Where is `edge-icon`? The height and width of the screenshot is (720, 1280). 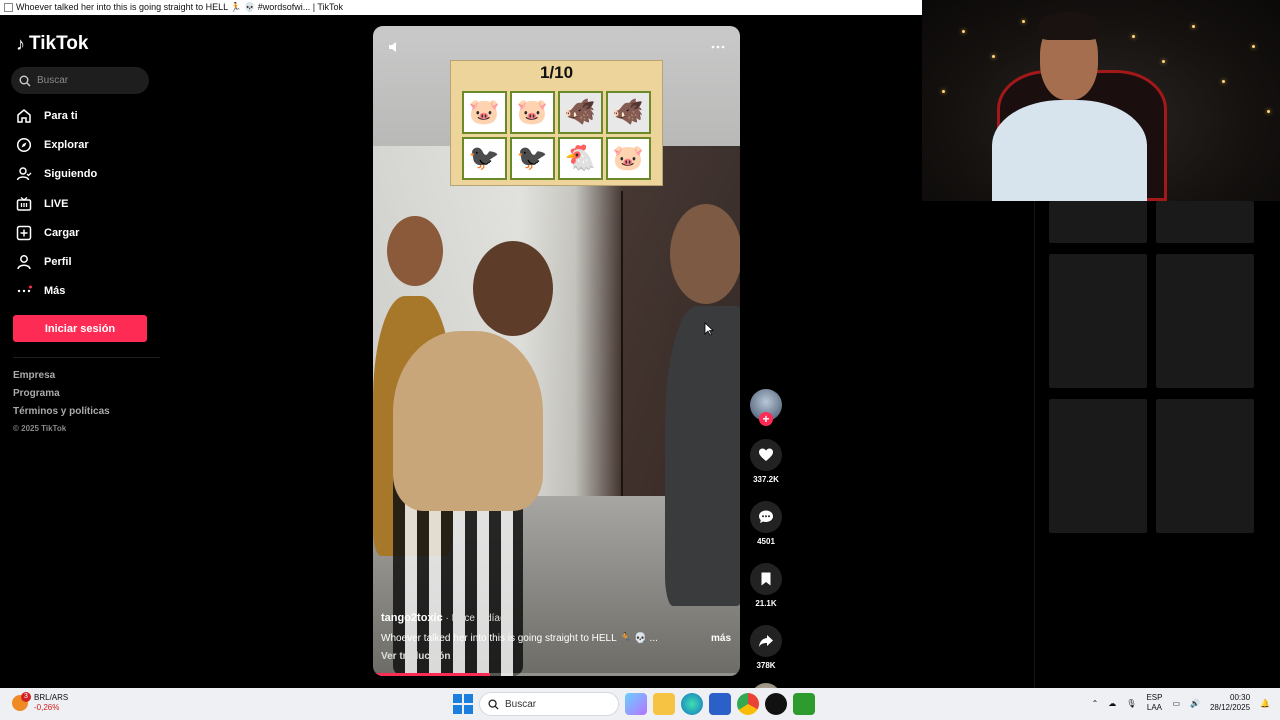 edge-icon is located at coordinates (692, 704).